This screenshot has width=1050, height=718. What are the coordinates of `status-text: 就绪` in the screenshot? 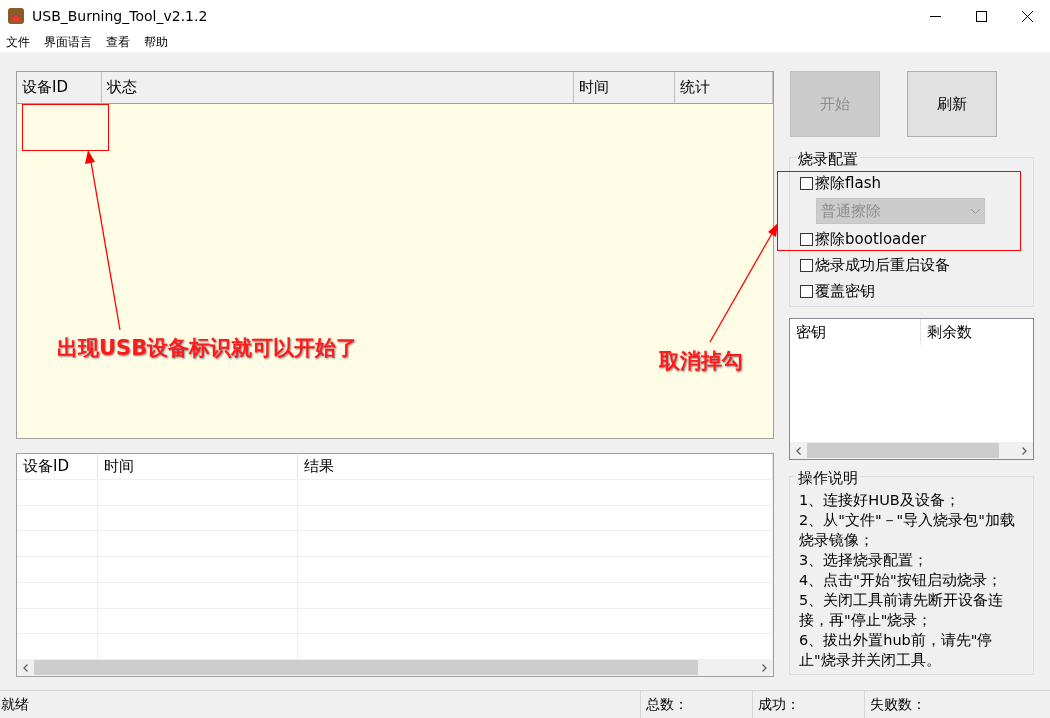 It's located at (15, 704).